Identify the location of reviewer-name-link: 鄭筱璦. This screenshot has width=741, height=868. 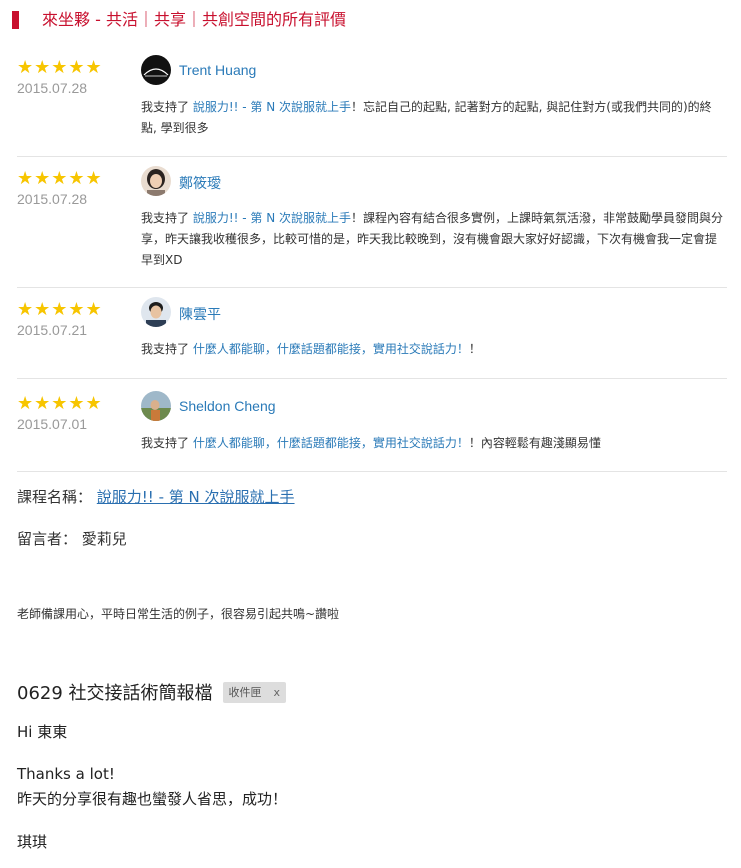
(200, 183).